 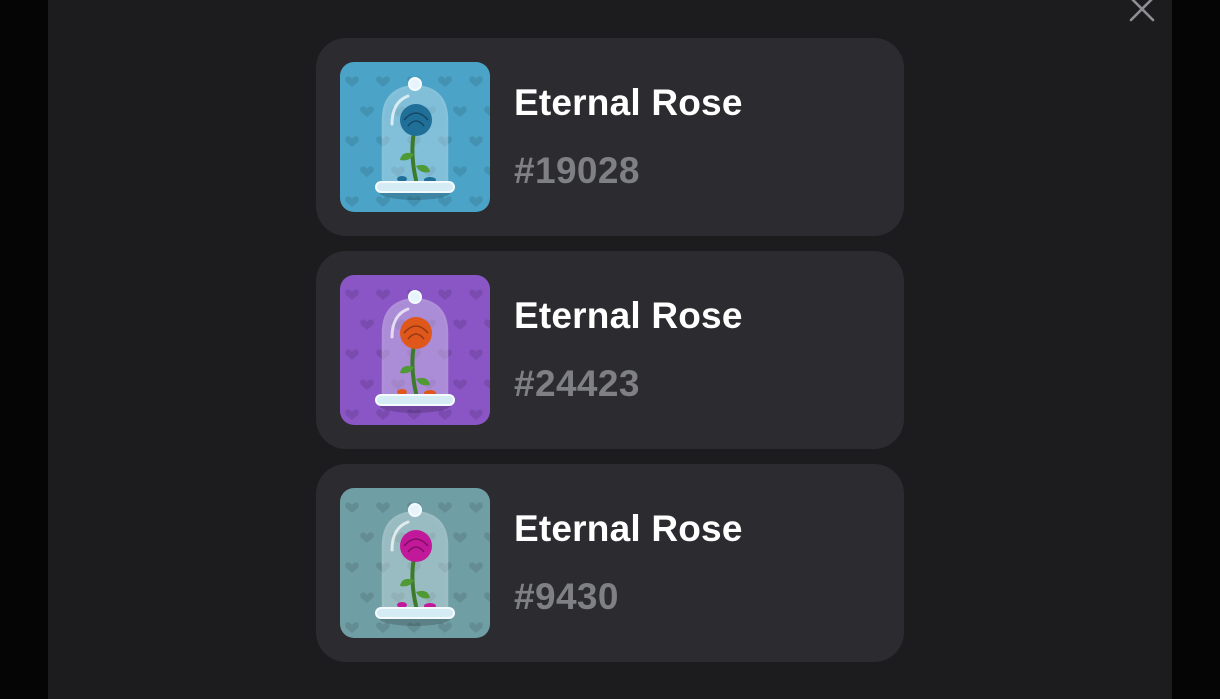 What do you see at coordinates (610, 137) in the screenshot?
I see `gift-card: Eternal Rose #19028` at bounding box center [610, 137].